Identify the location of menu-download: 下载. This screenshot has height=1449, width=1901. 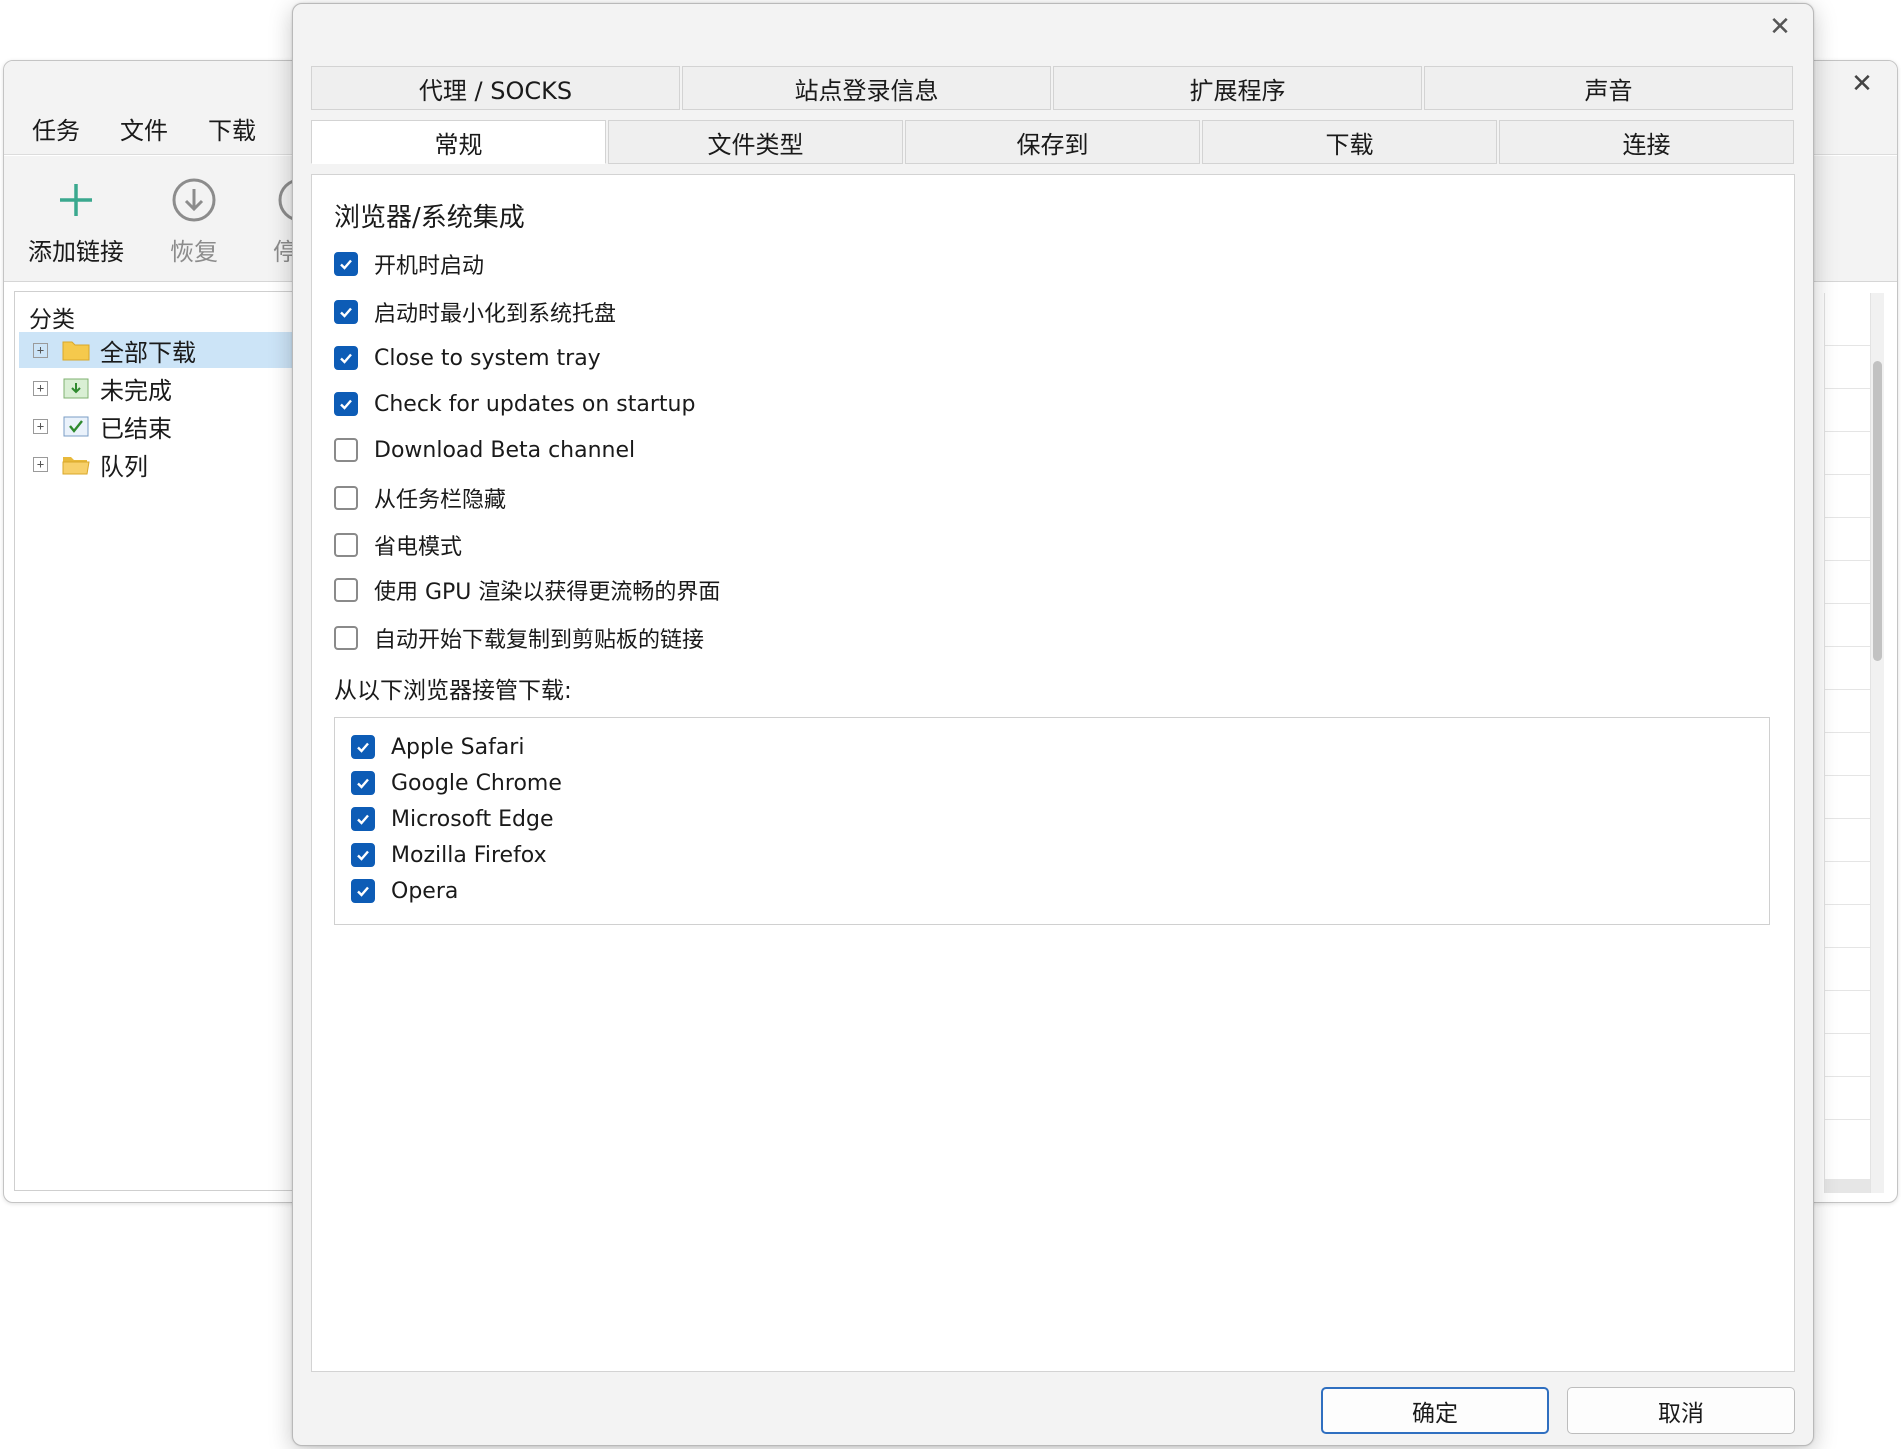
(232, 128).